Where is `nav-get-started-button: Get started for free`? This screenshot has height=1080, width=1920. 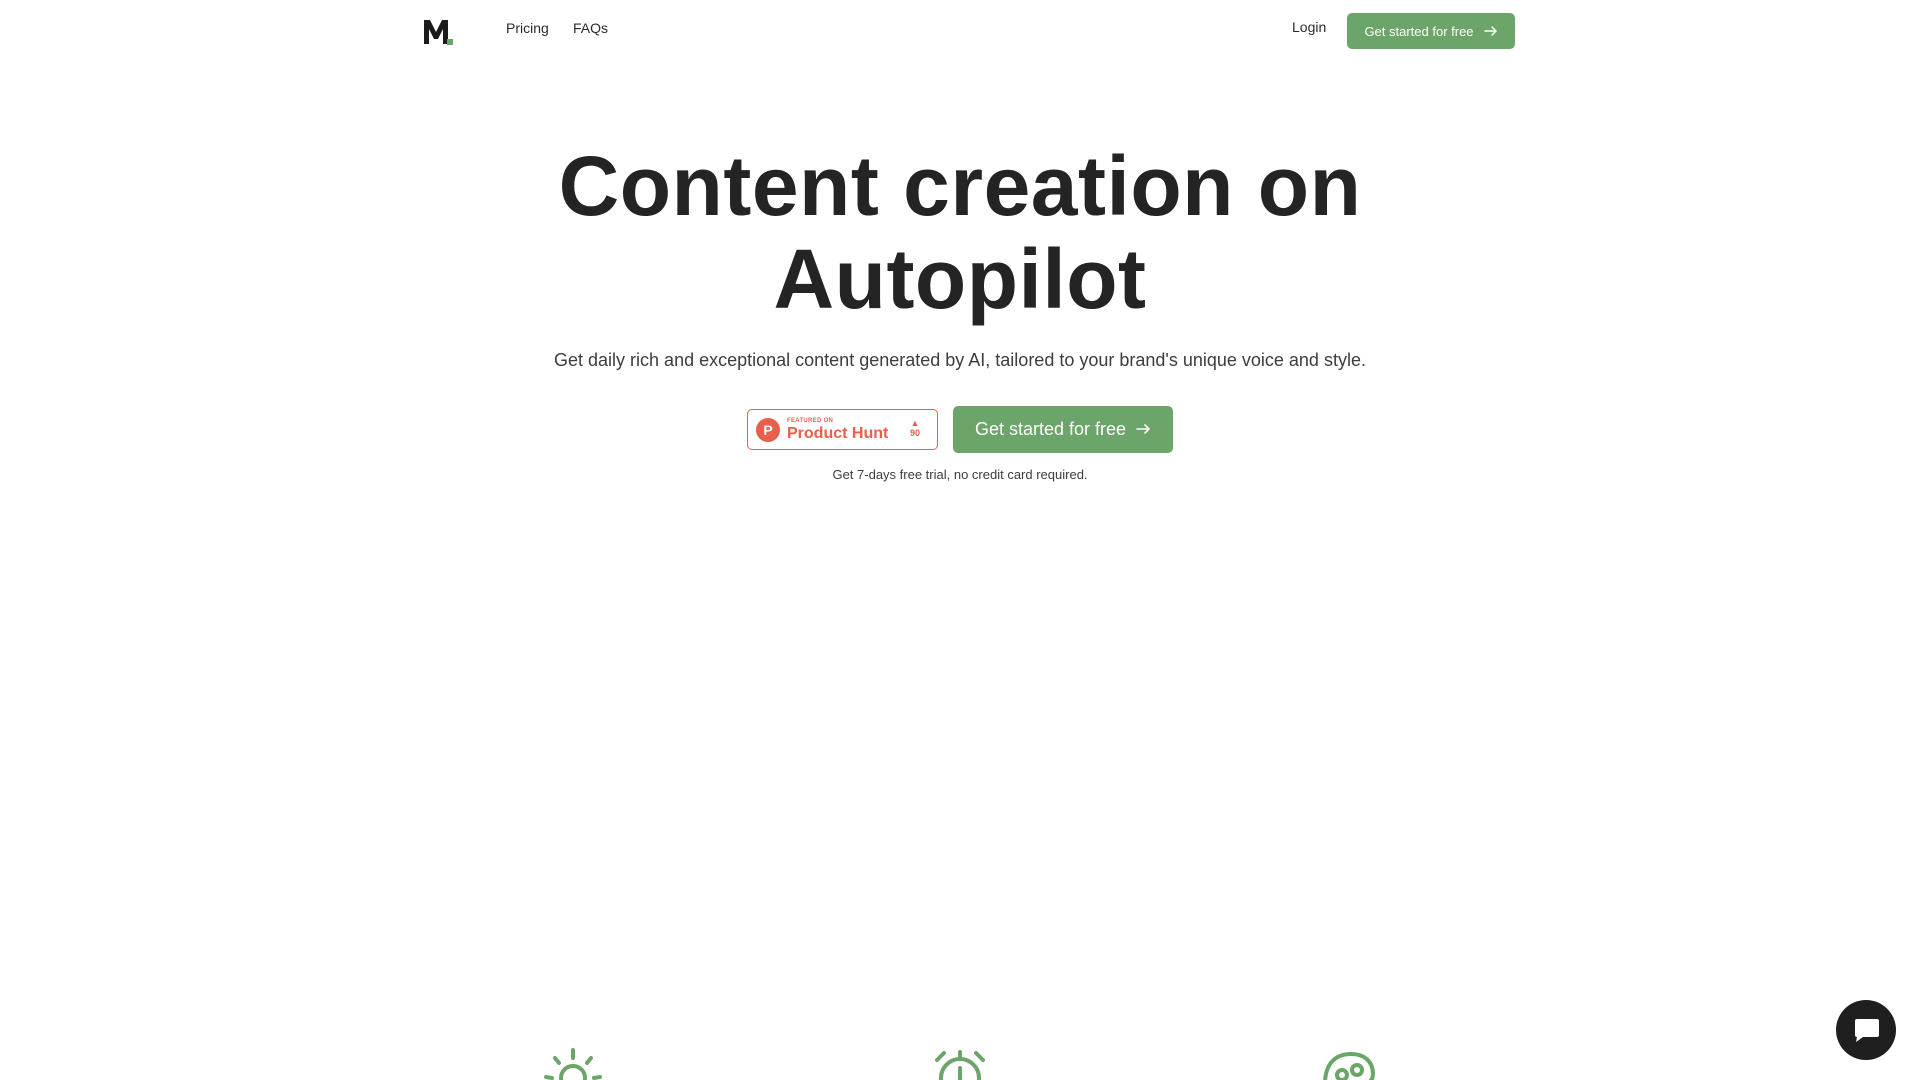
nav-get-started-button: Get started for free is located at coordinates (1431, 31).